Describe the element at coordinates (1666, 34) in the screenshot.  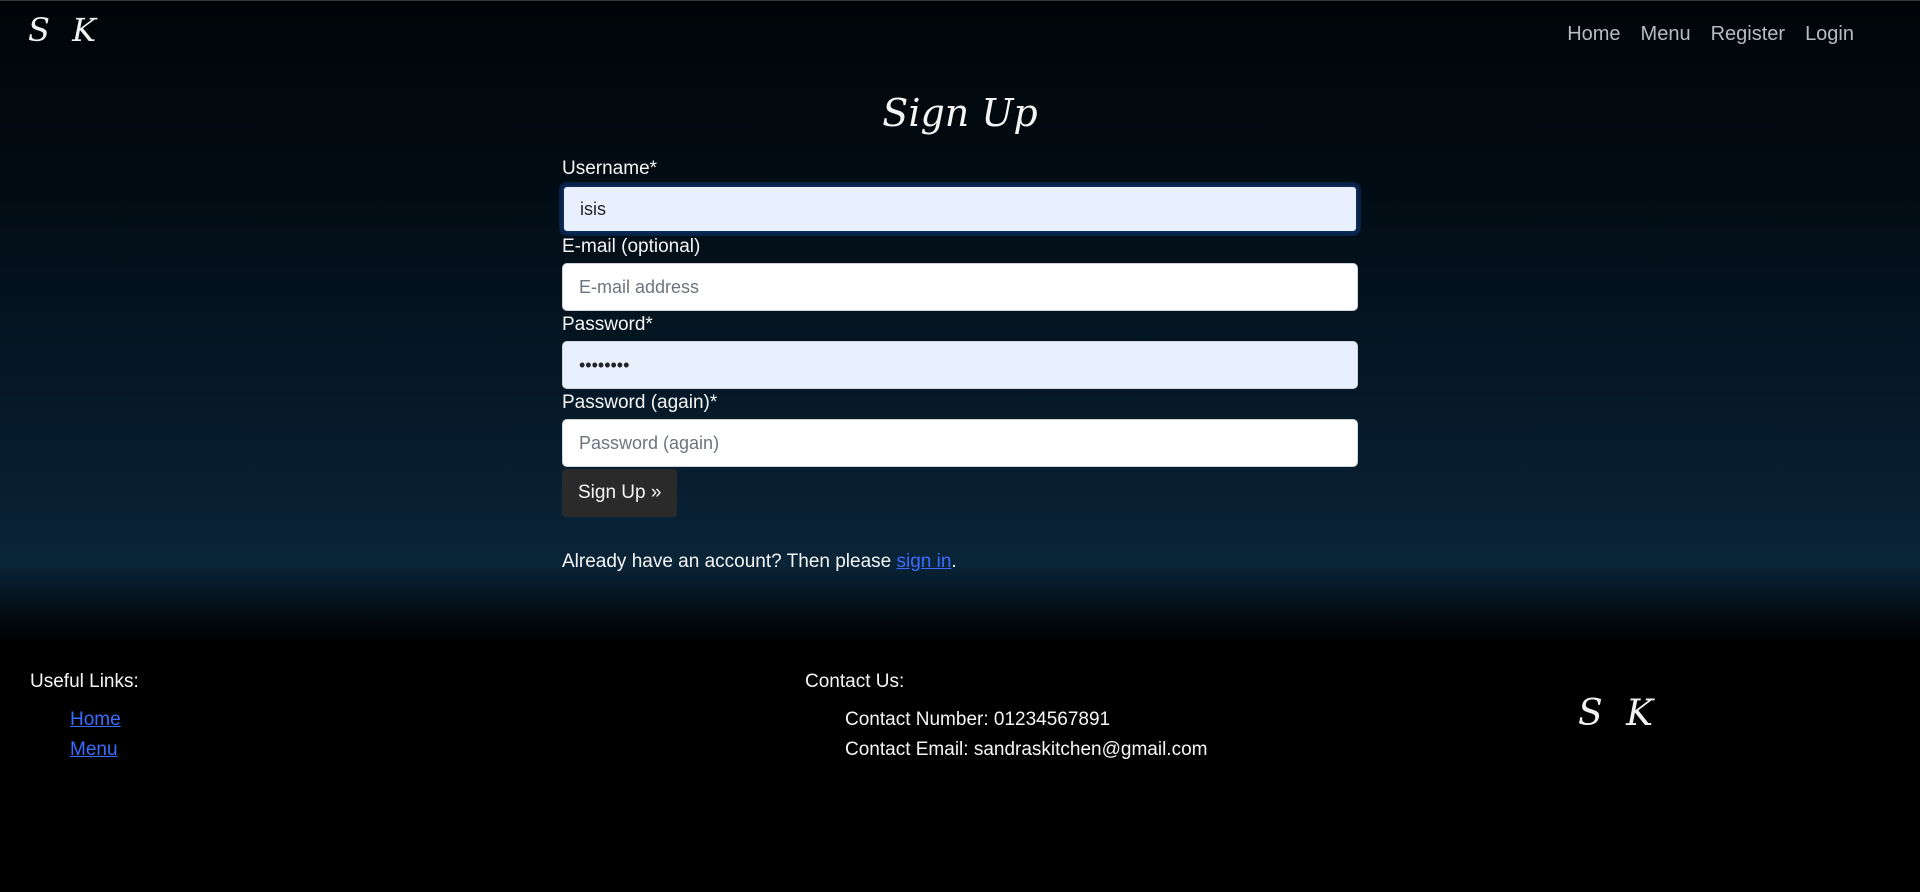
I see `nav-link-menu: Menu` at that location.